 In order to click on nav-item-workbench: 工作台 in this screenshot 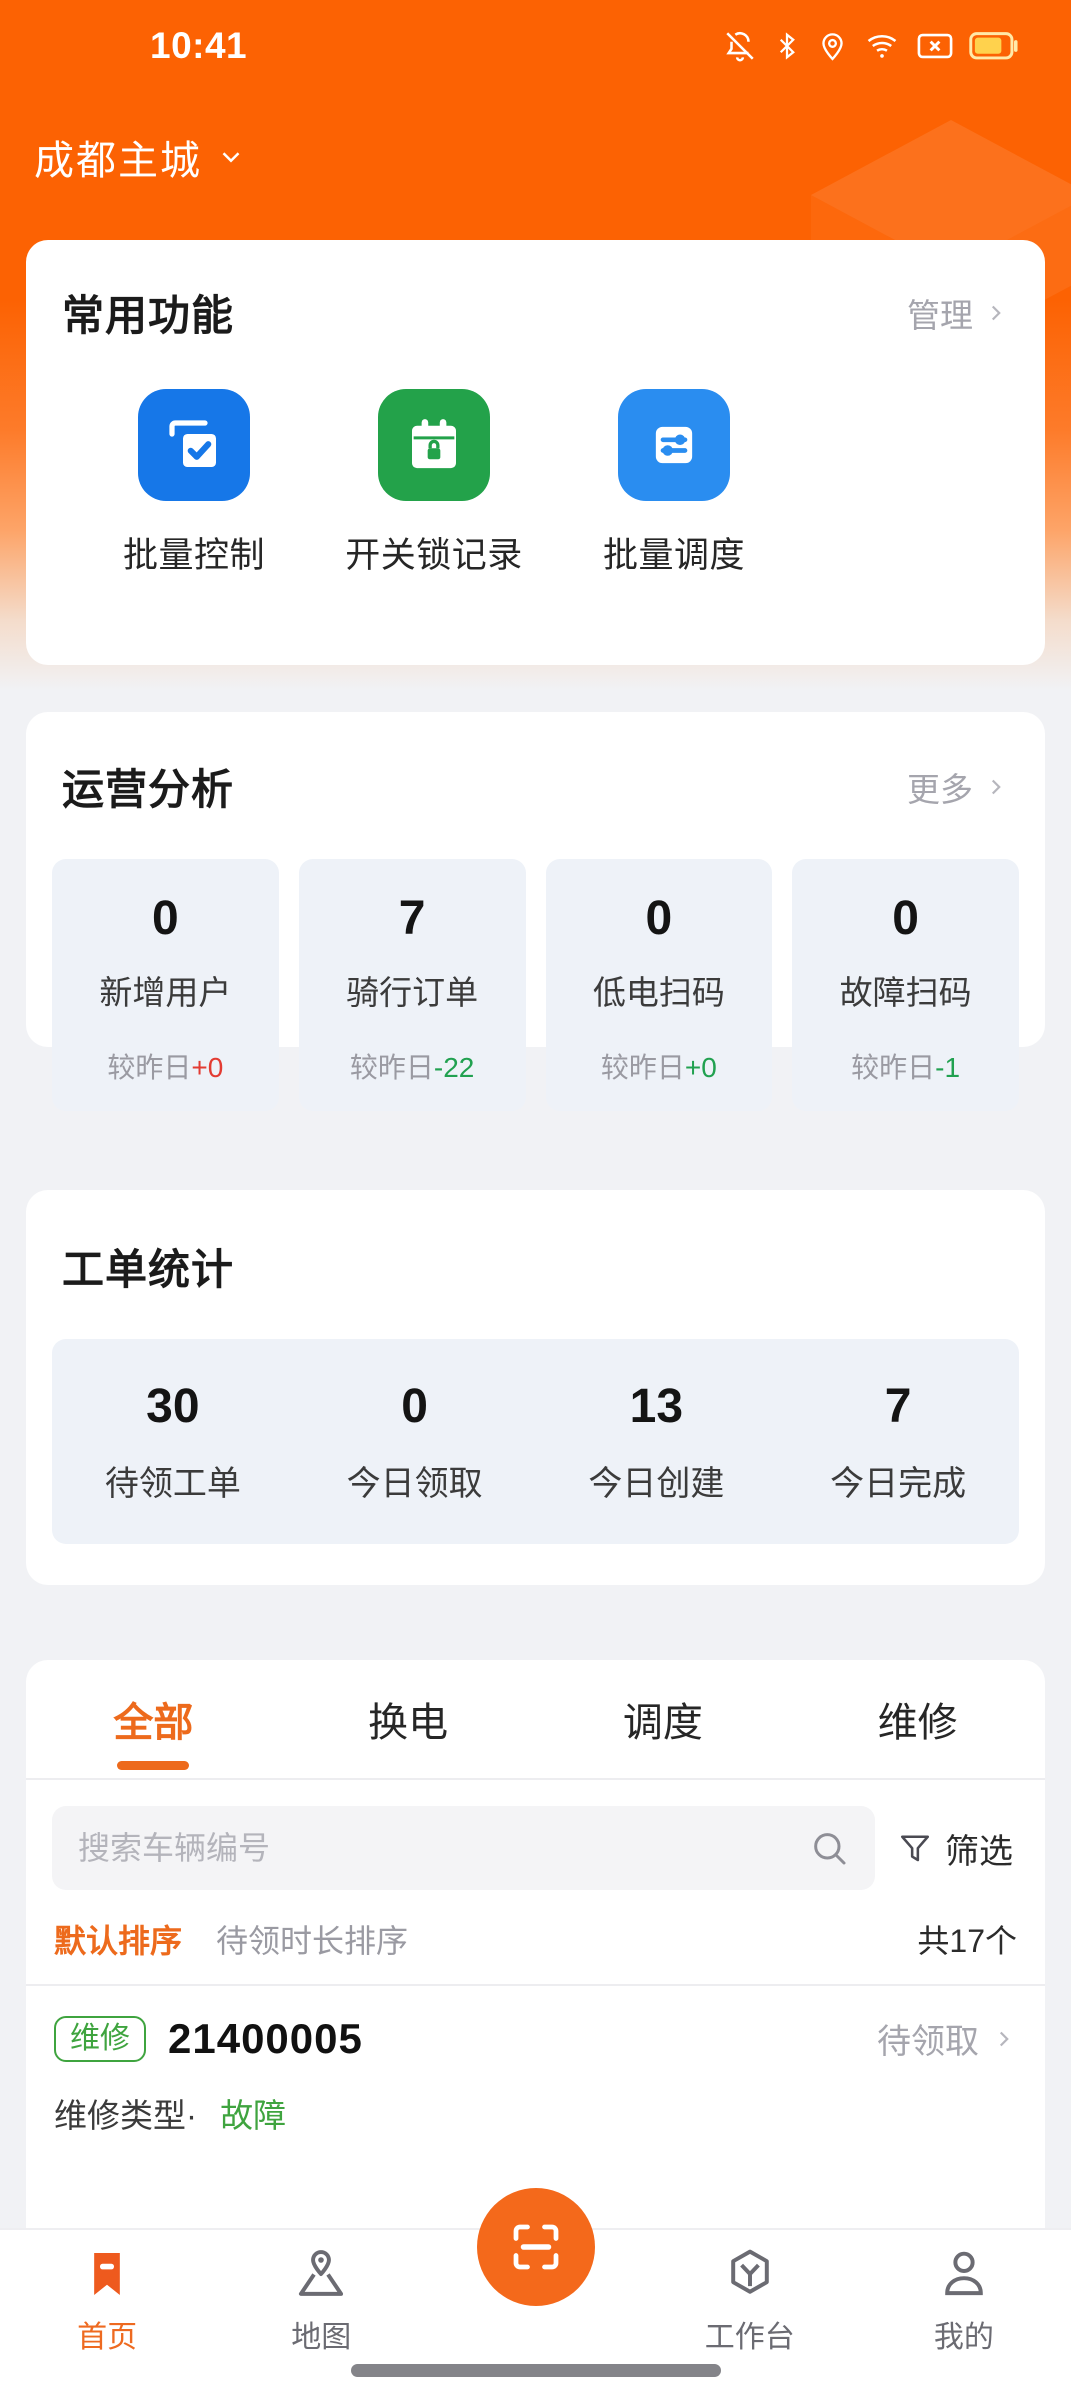, I will do `click(750, 2293)`.